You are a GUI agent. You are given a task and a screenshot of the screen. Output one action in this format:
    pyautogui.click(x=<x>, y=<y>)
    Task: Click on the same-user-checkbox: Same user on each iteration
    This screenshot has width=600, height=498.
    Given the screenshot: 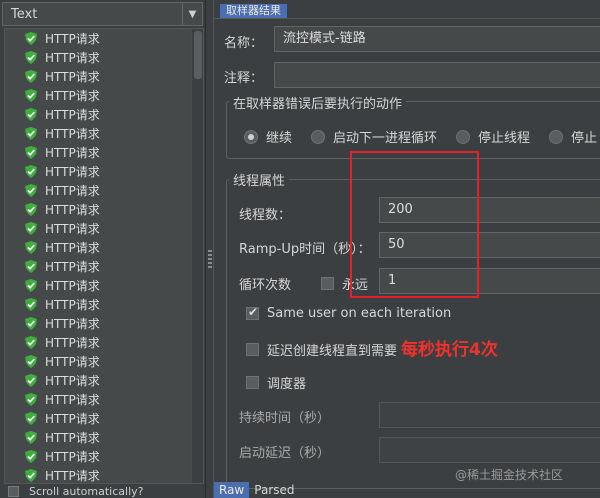 What is the action you would take?
    pyautogui.click(x=349, y=313)
    